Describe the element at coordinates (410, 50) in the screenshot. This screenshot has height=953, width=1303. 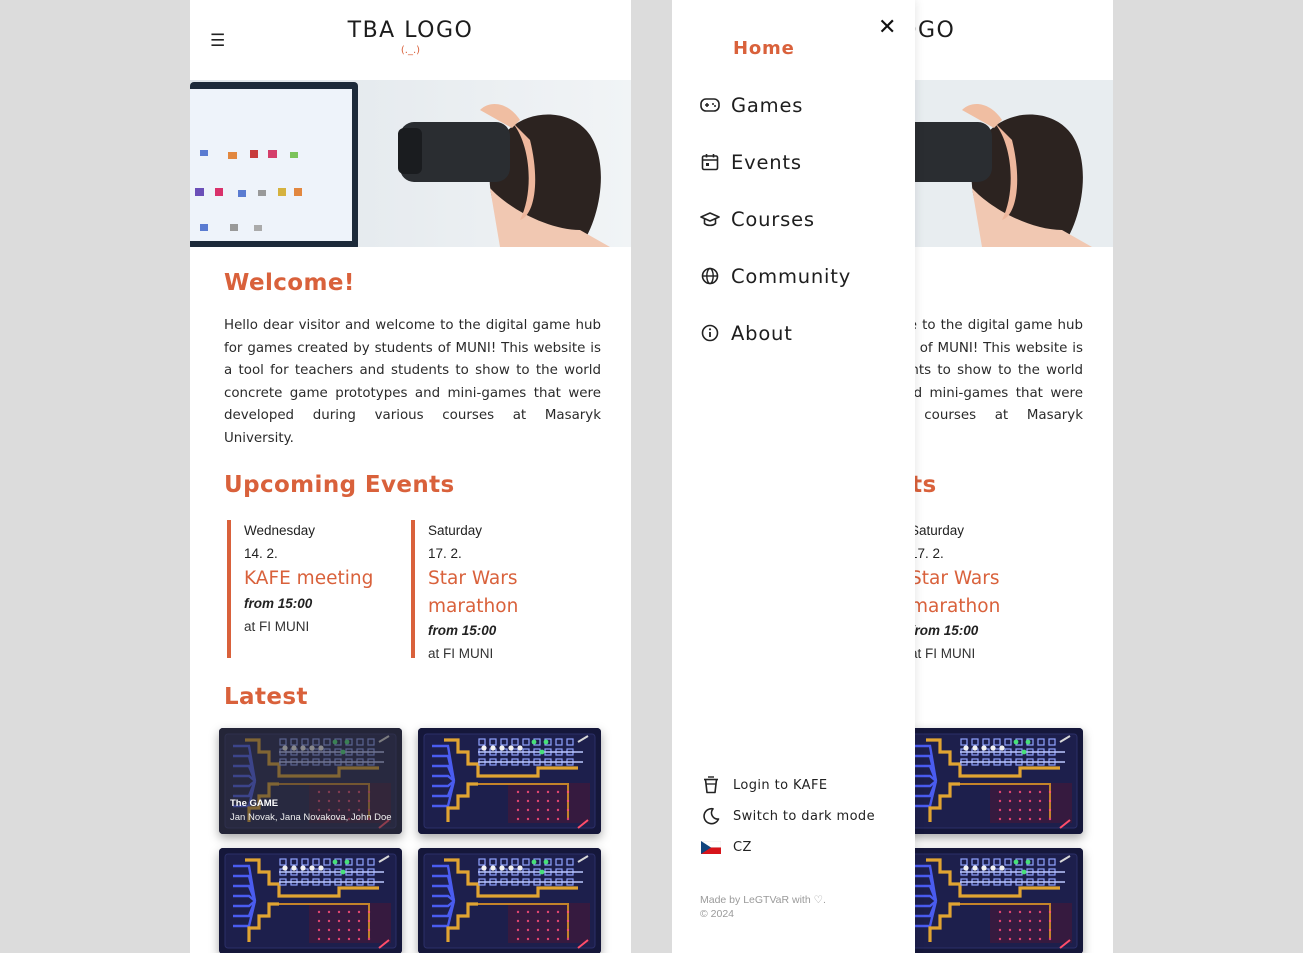
I see `logo-face: (._.)` at that location.